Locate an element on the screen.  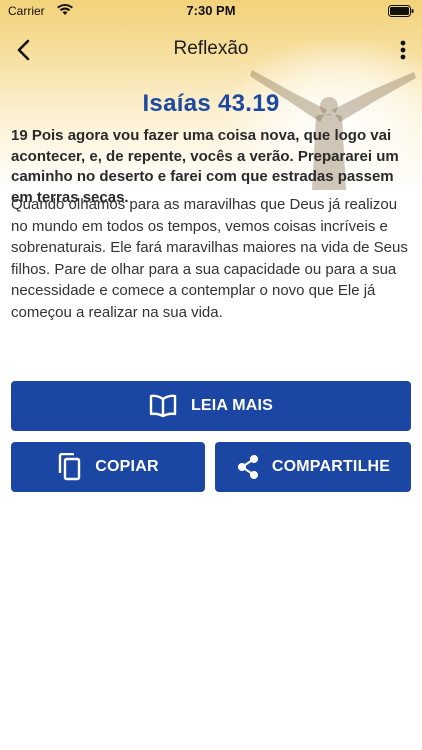
copy-button: COPIAR is located at coordinates (108, 467).